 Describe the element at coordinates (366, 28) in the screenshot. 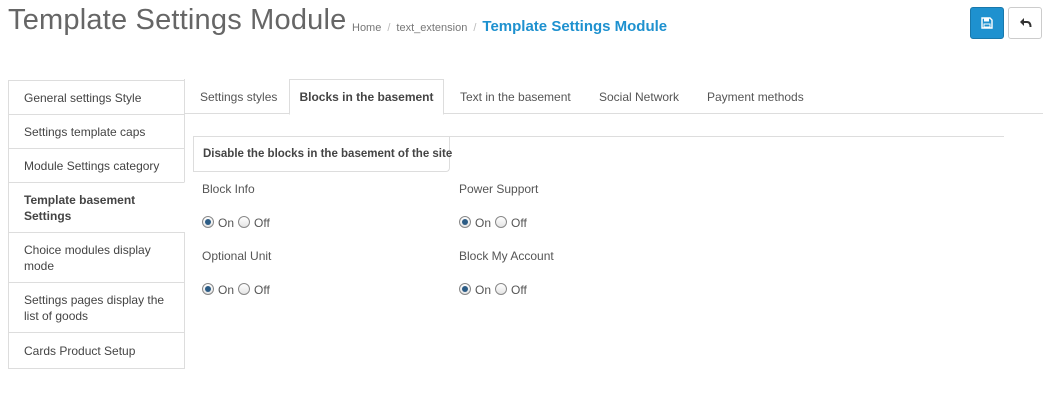

I see `breadcrumb-home: Home` at that location.